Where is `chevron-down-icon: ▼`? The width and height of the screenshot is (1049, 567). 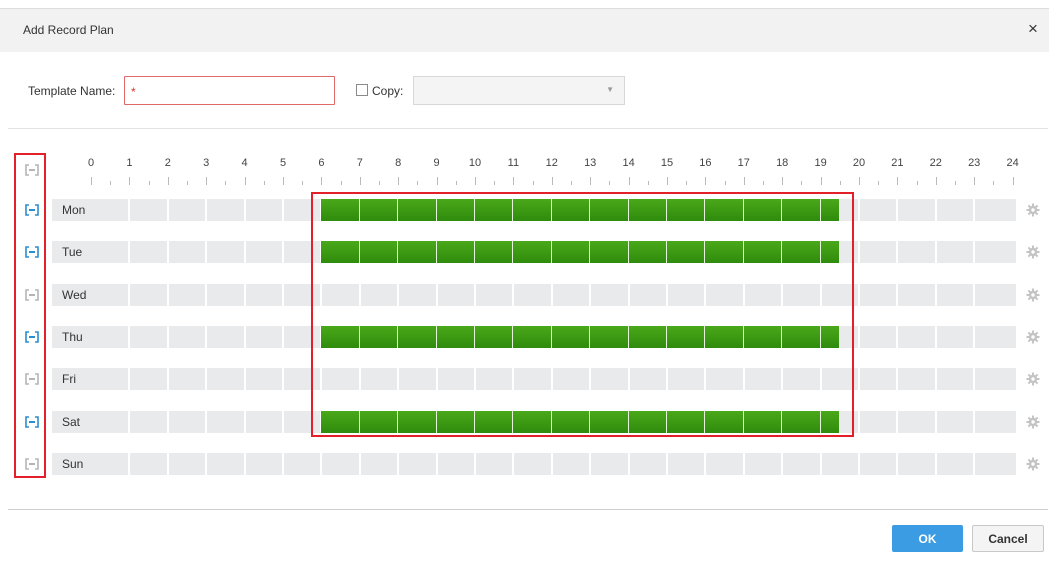
chevron-down-icon: ▼ is located at coordinates (610, 89).